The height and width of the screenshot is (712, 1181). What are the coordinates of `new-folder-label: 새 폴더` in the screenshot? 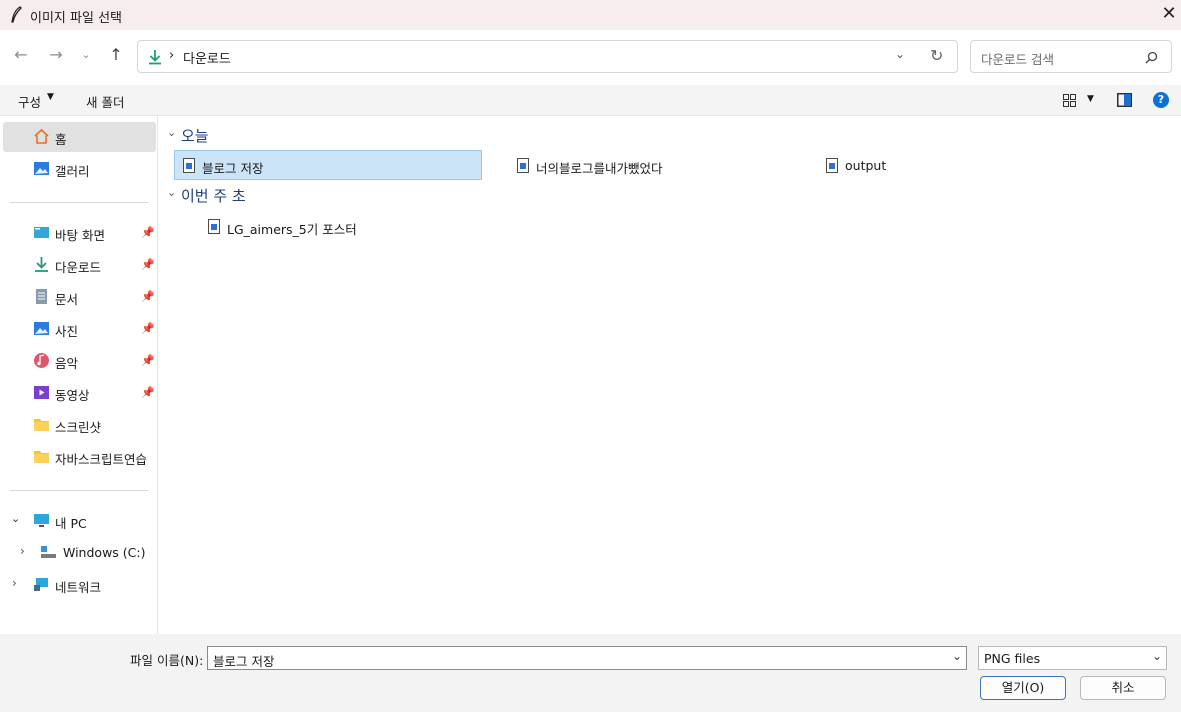 It's located at (105, 102).